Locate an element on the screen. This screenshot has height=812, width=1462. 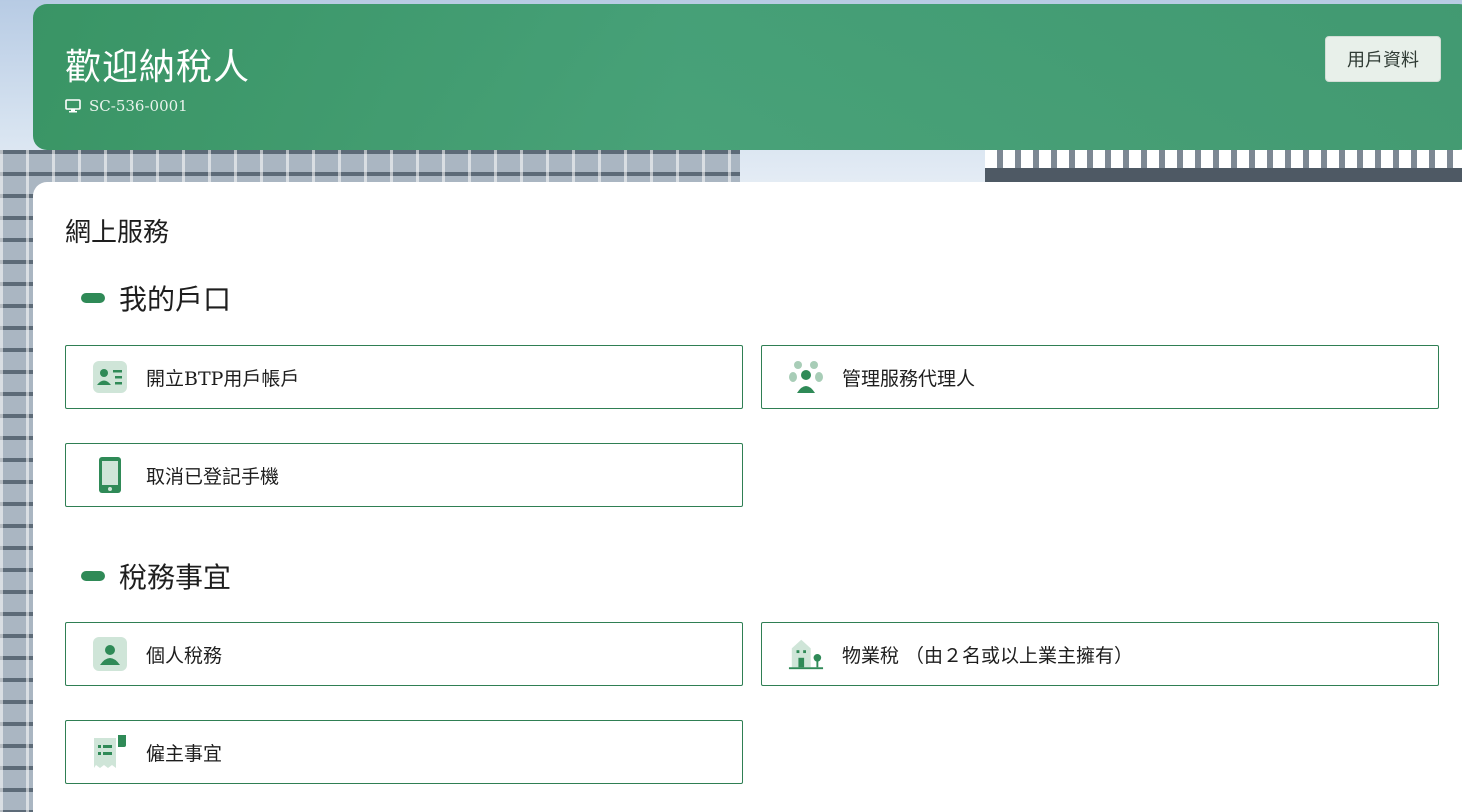
manage-agents-card: 管理服務代理人 is located at coordinates (1100, 377).